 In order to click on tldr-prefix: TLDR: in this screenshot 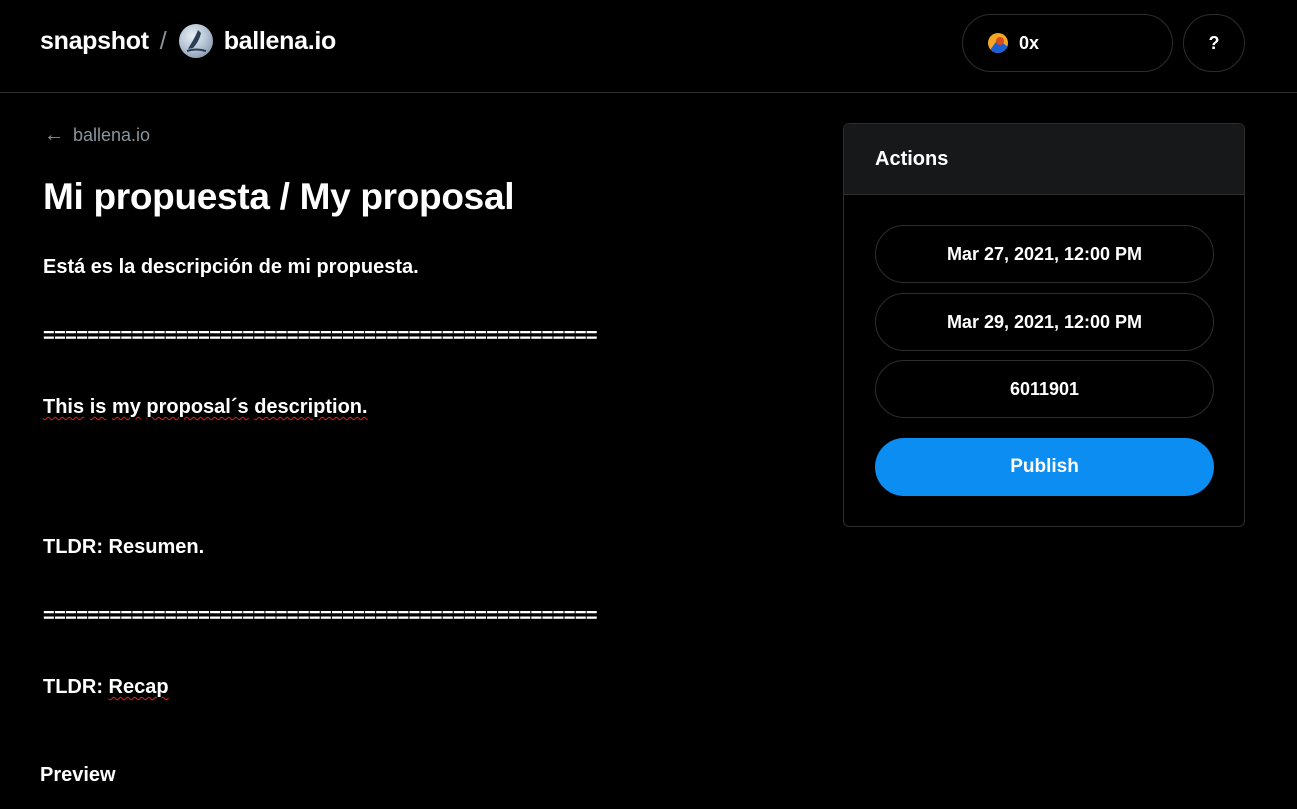, I will do `click(73, 687)`.